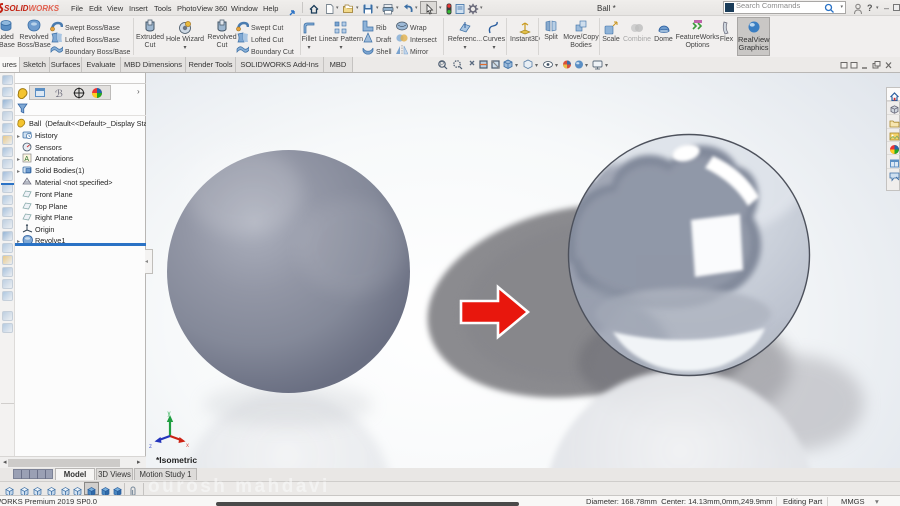 This screenshot has height=506, width=900. I want to click on svg-text: y, so click(169, 414).